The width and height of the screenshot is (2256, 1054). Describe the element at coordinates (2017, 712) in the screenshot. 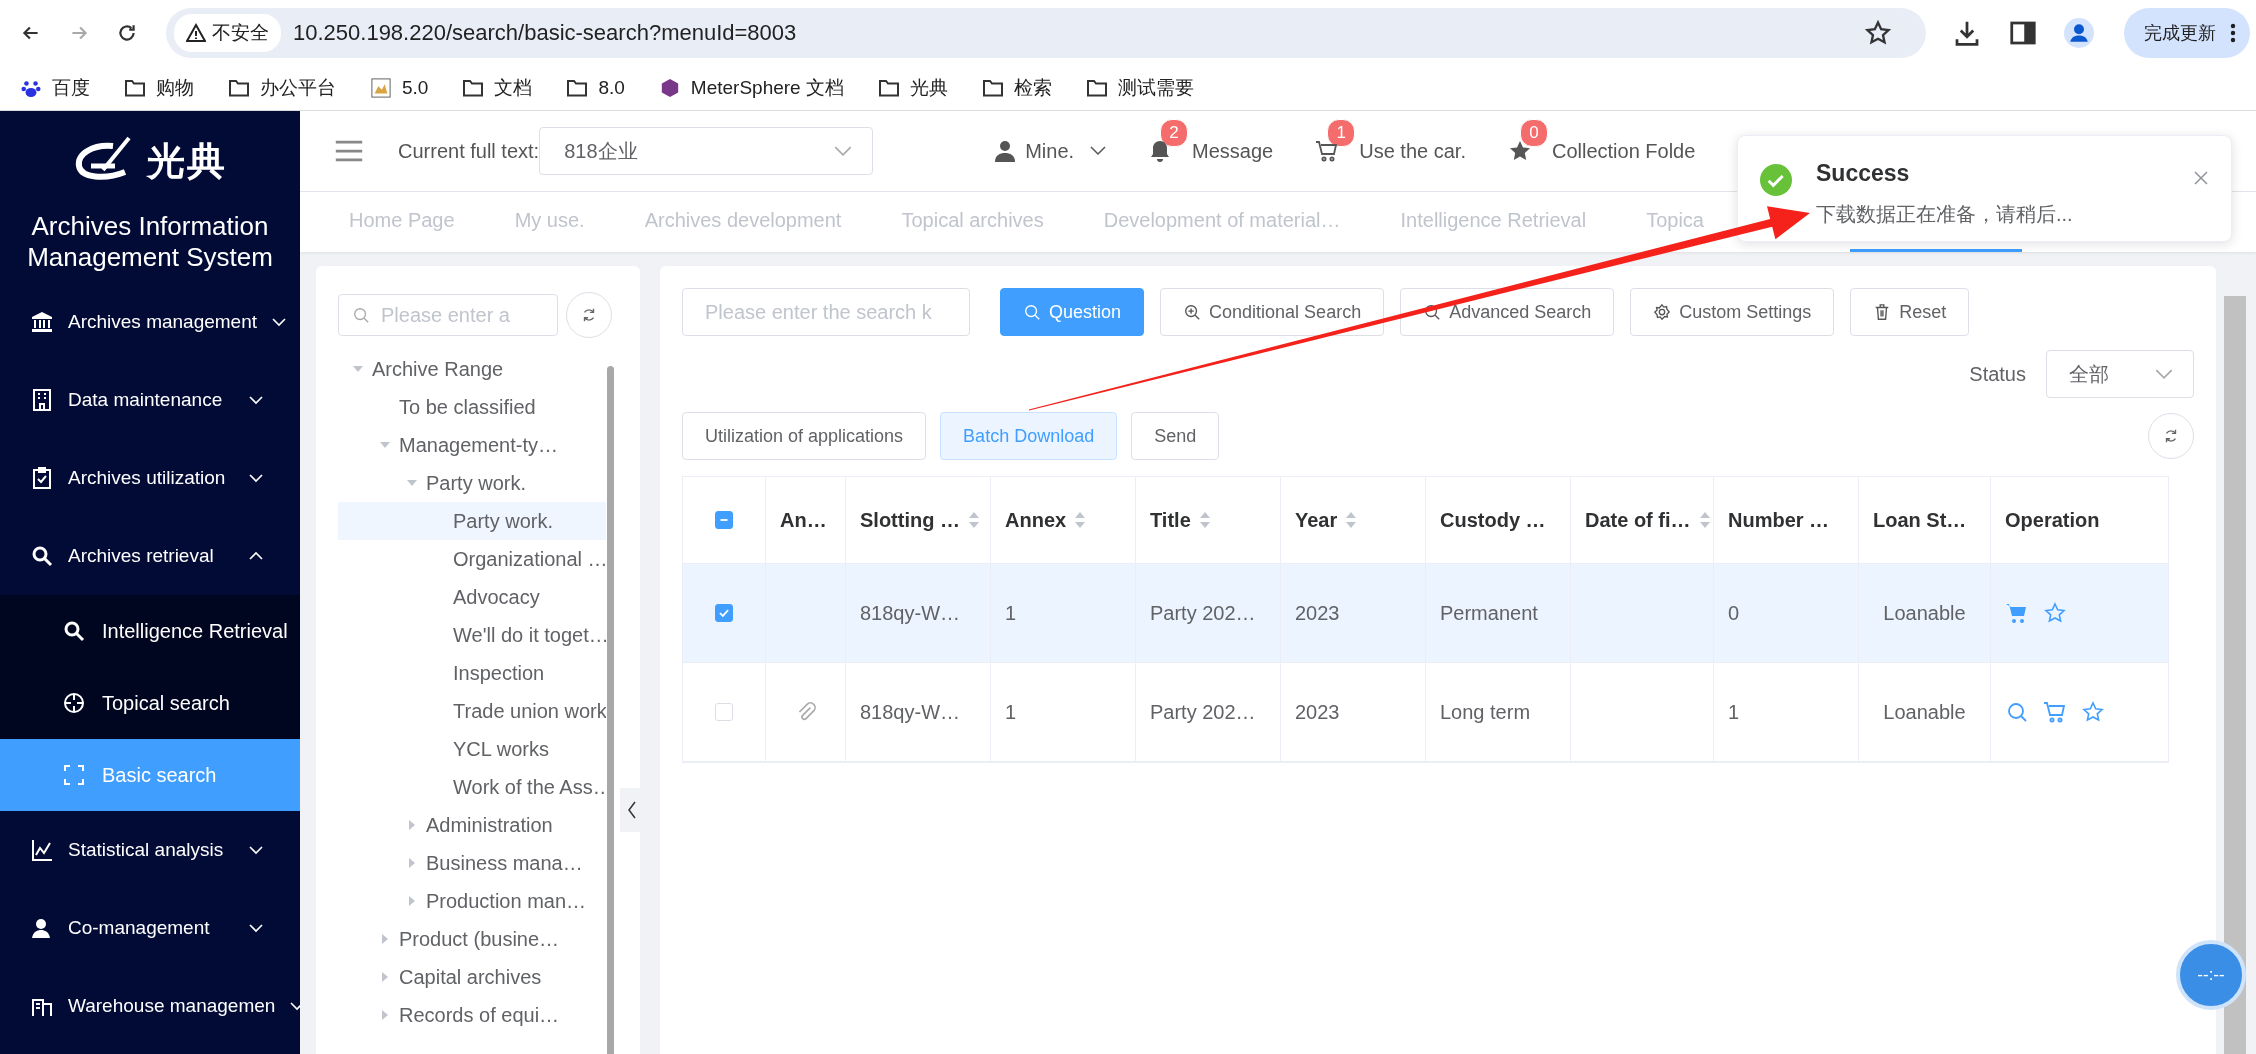

I see `search-icon` at that location.